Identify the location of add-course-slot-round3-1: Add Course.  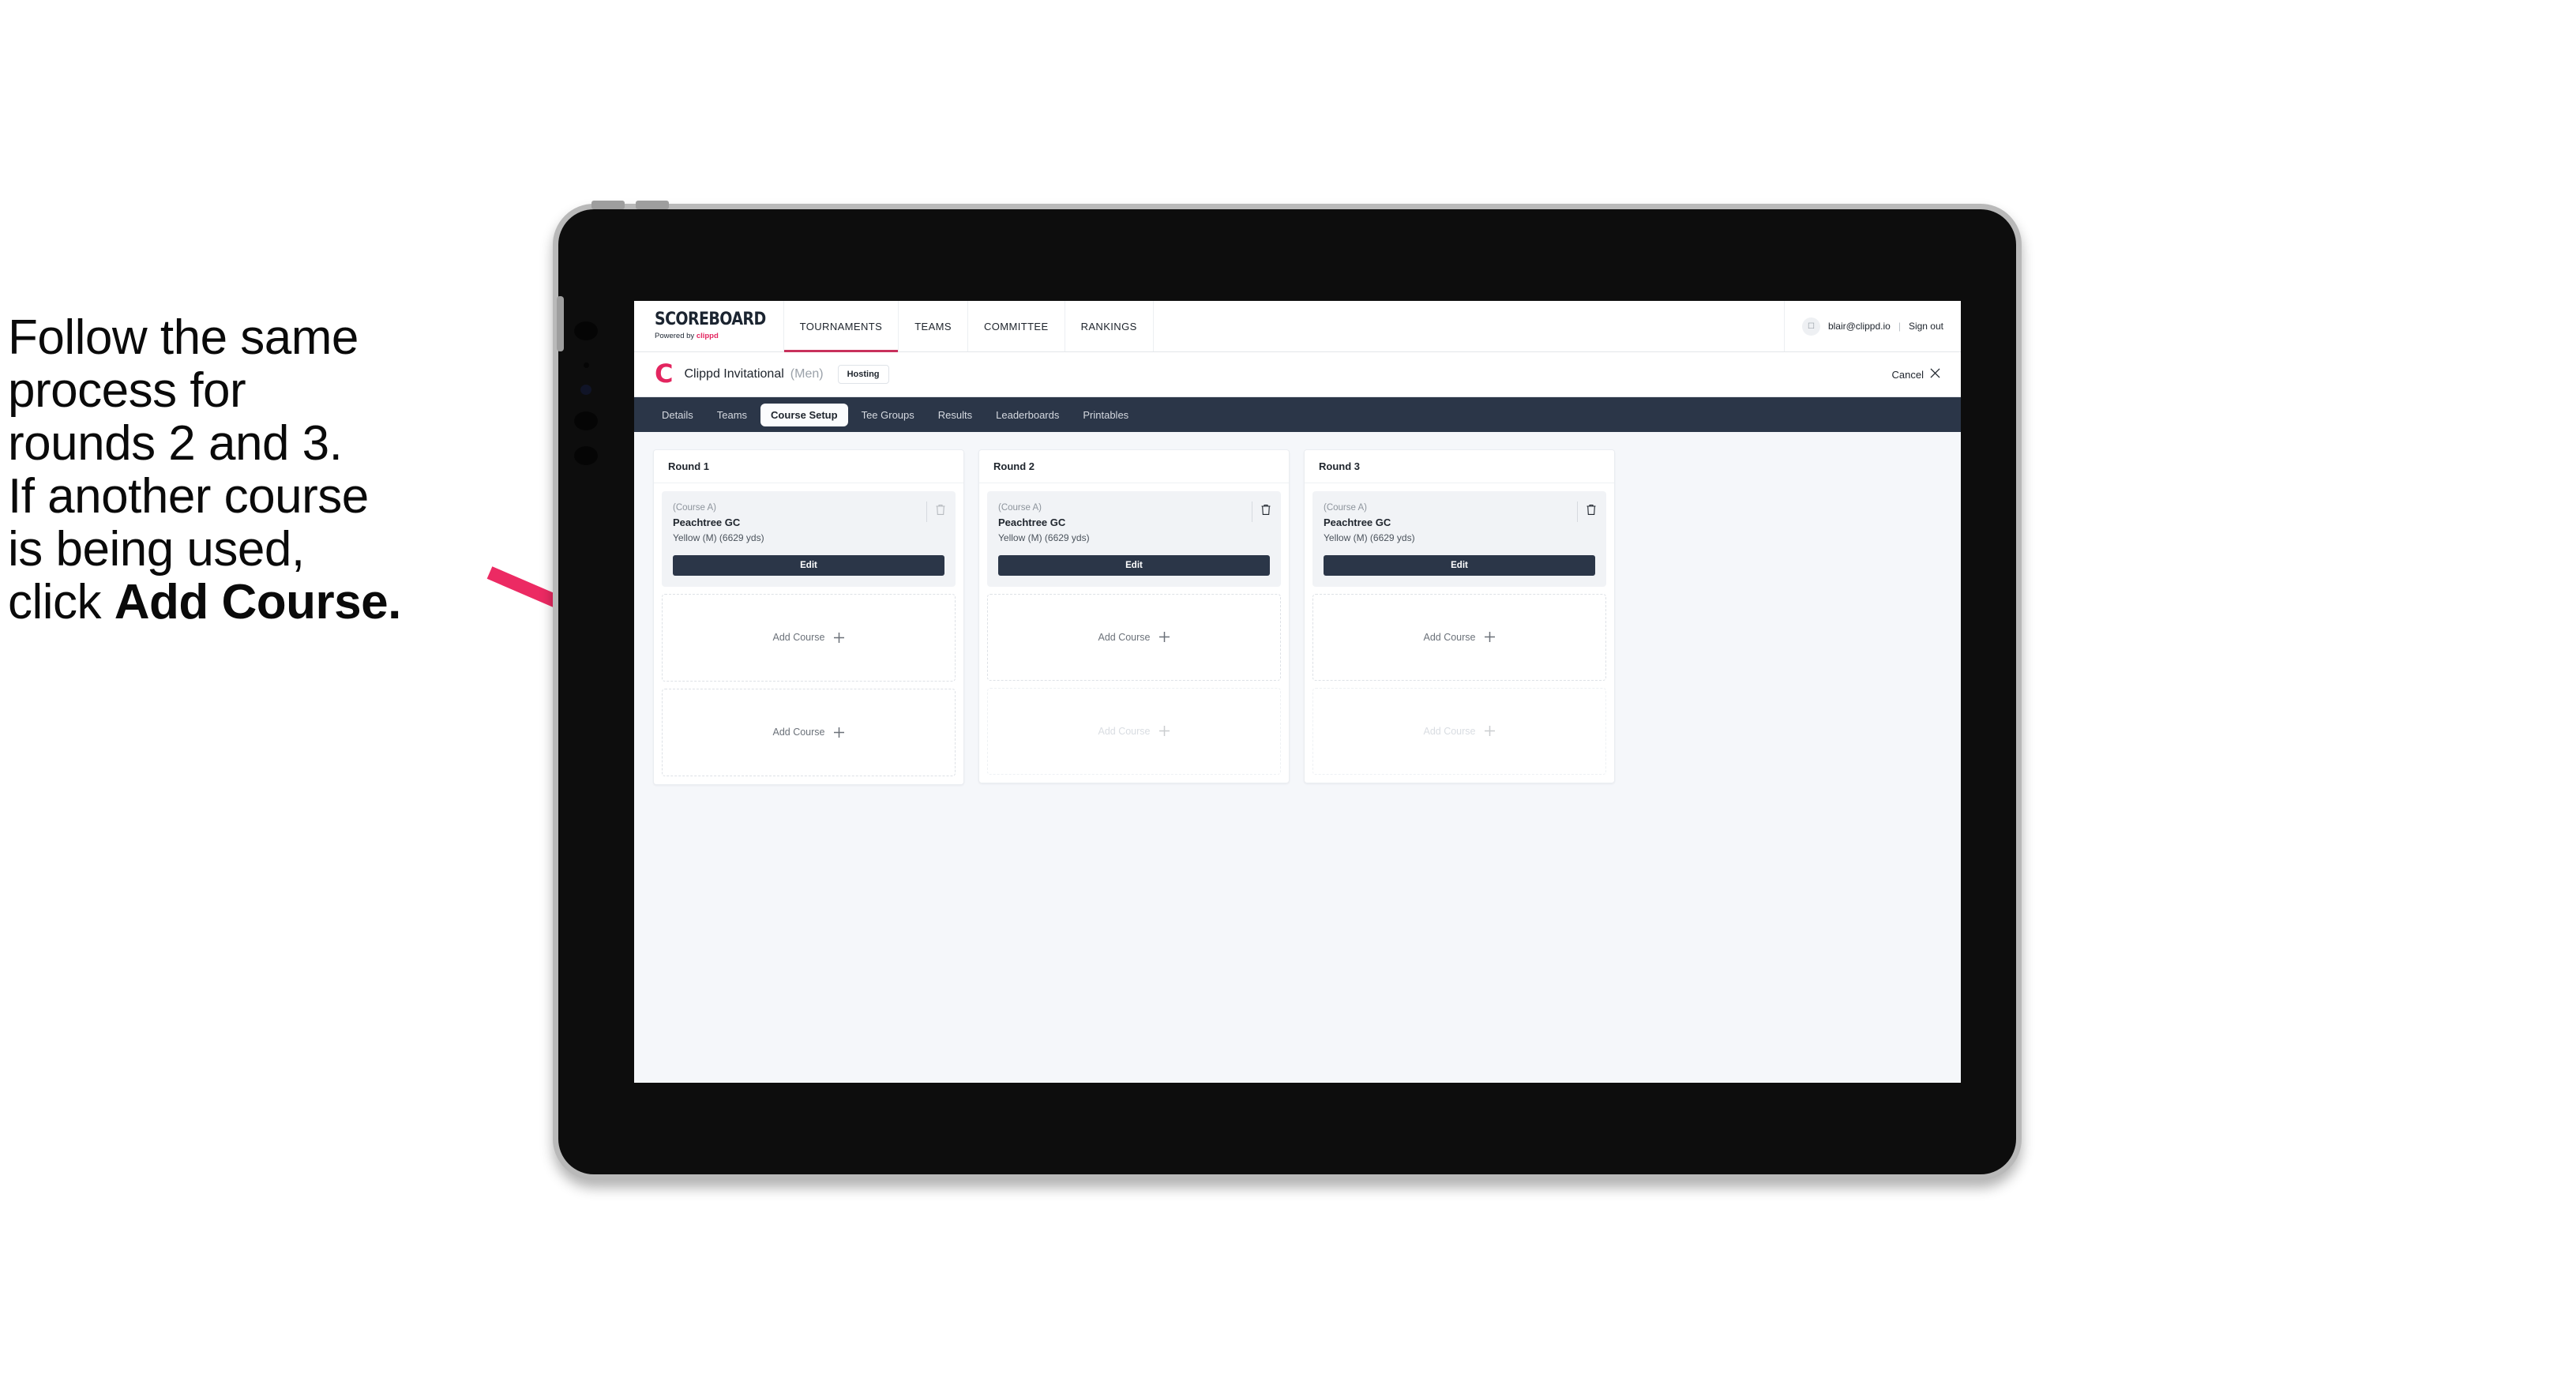
(1459, 637).